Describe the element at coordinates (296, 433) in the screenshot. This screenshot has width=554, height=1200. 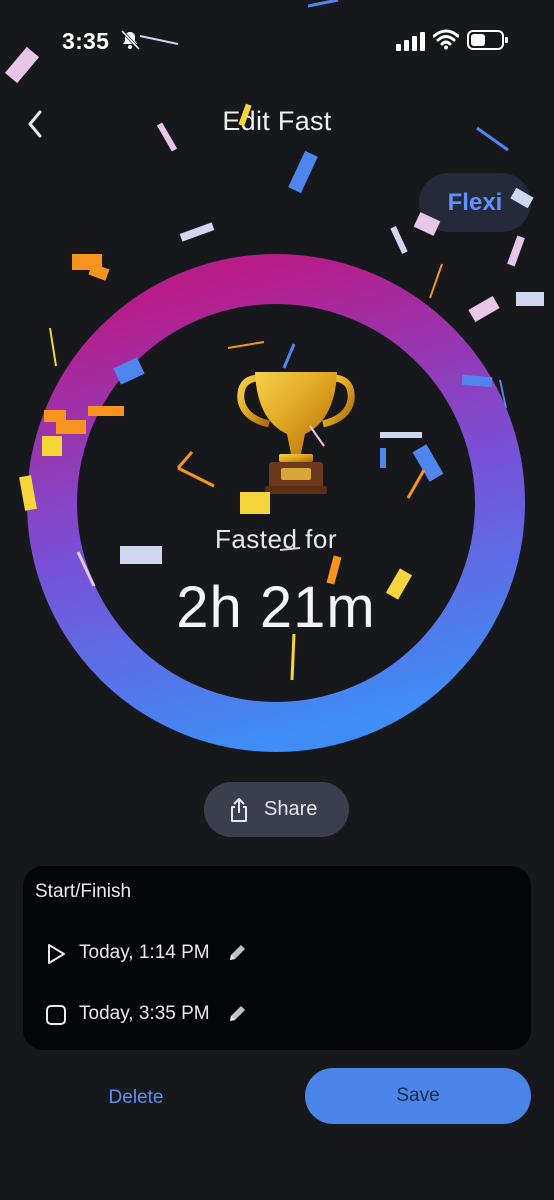
I see `trophy-icon` at that location.